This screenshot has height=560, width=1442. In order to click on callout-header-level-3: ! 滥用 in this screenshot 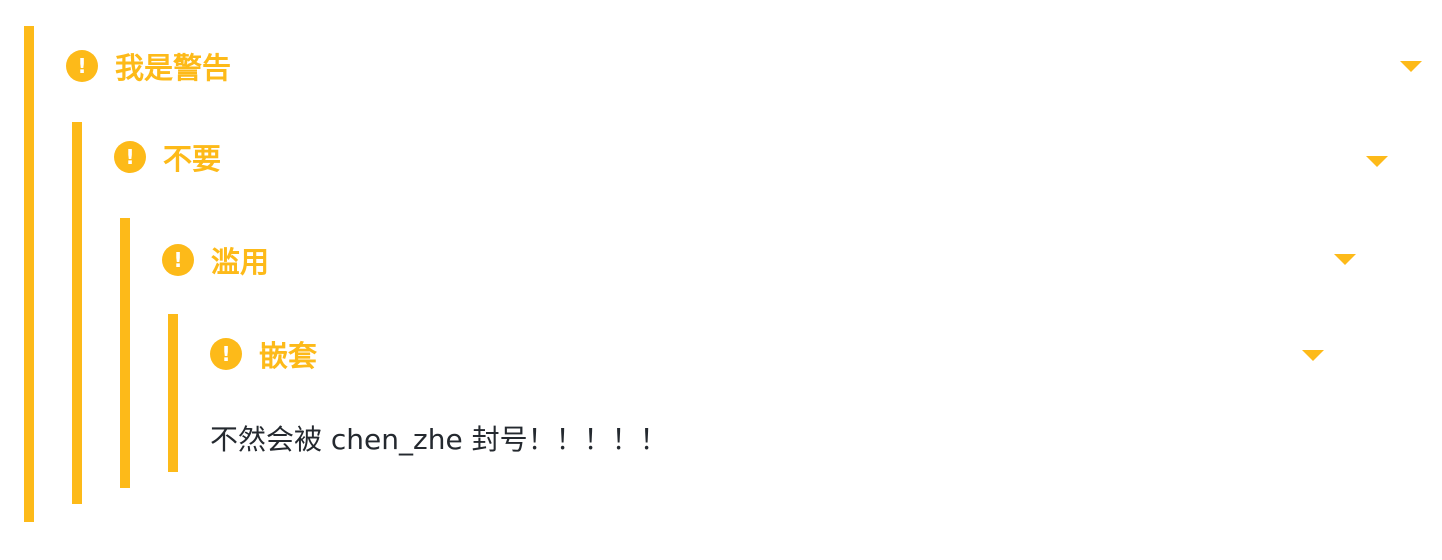, I will do `click(766, 260)`.